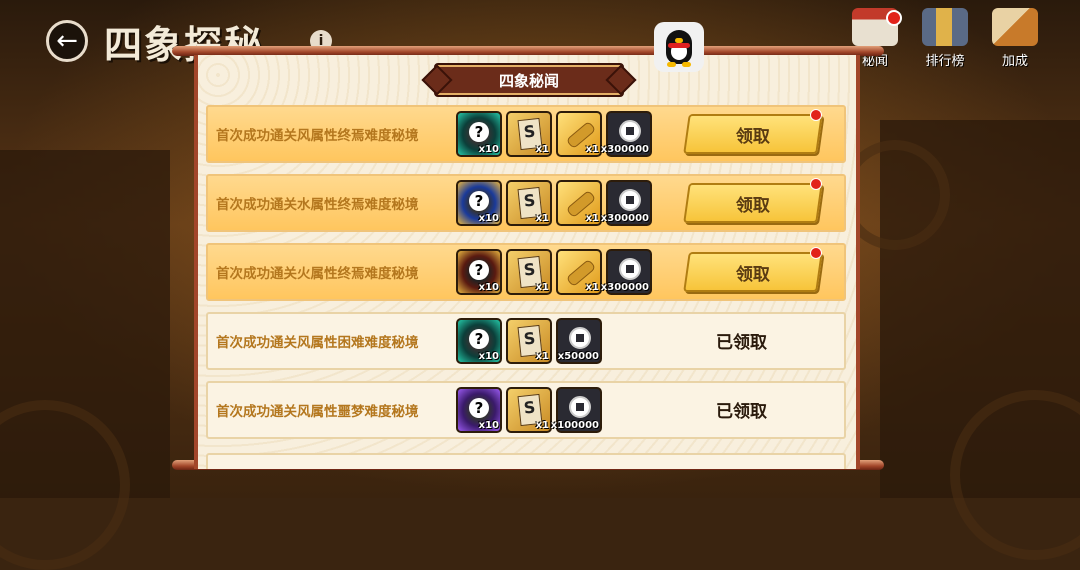 Image resolution: width=1080 pixels, height=570 pixels. Describe the element at coordinates (526, 461) in the screenshot. I see `list-item-partial` at that location.